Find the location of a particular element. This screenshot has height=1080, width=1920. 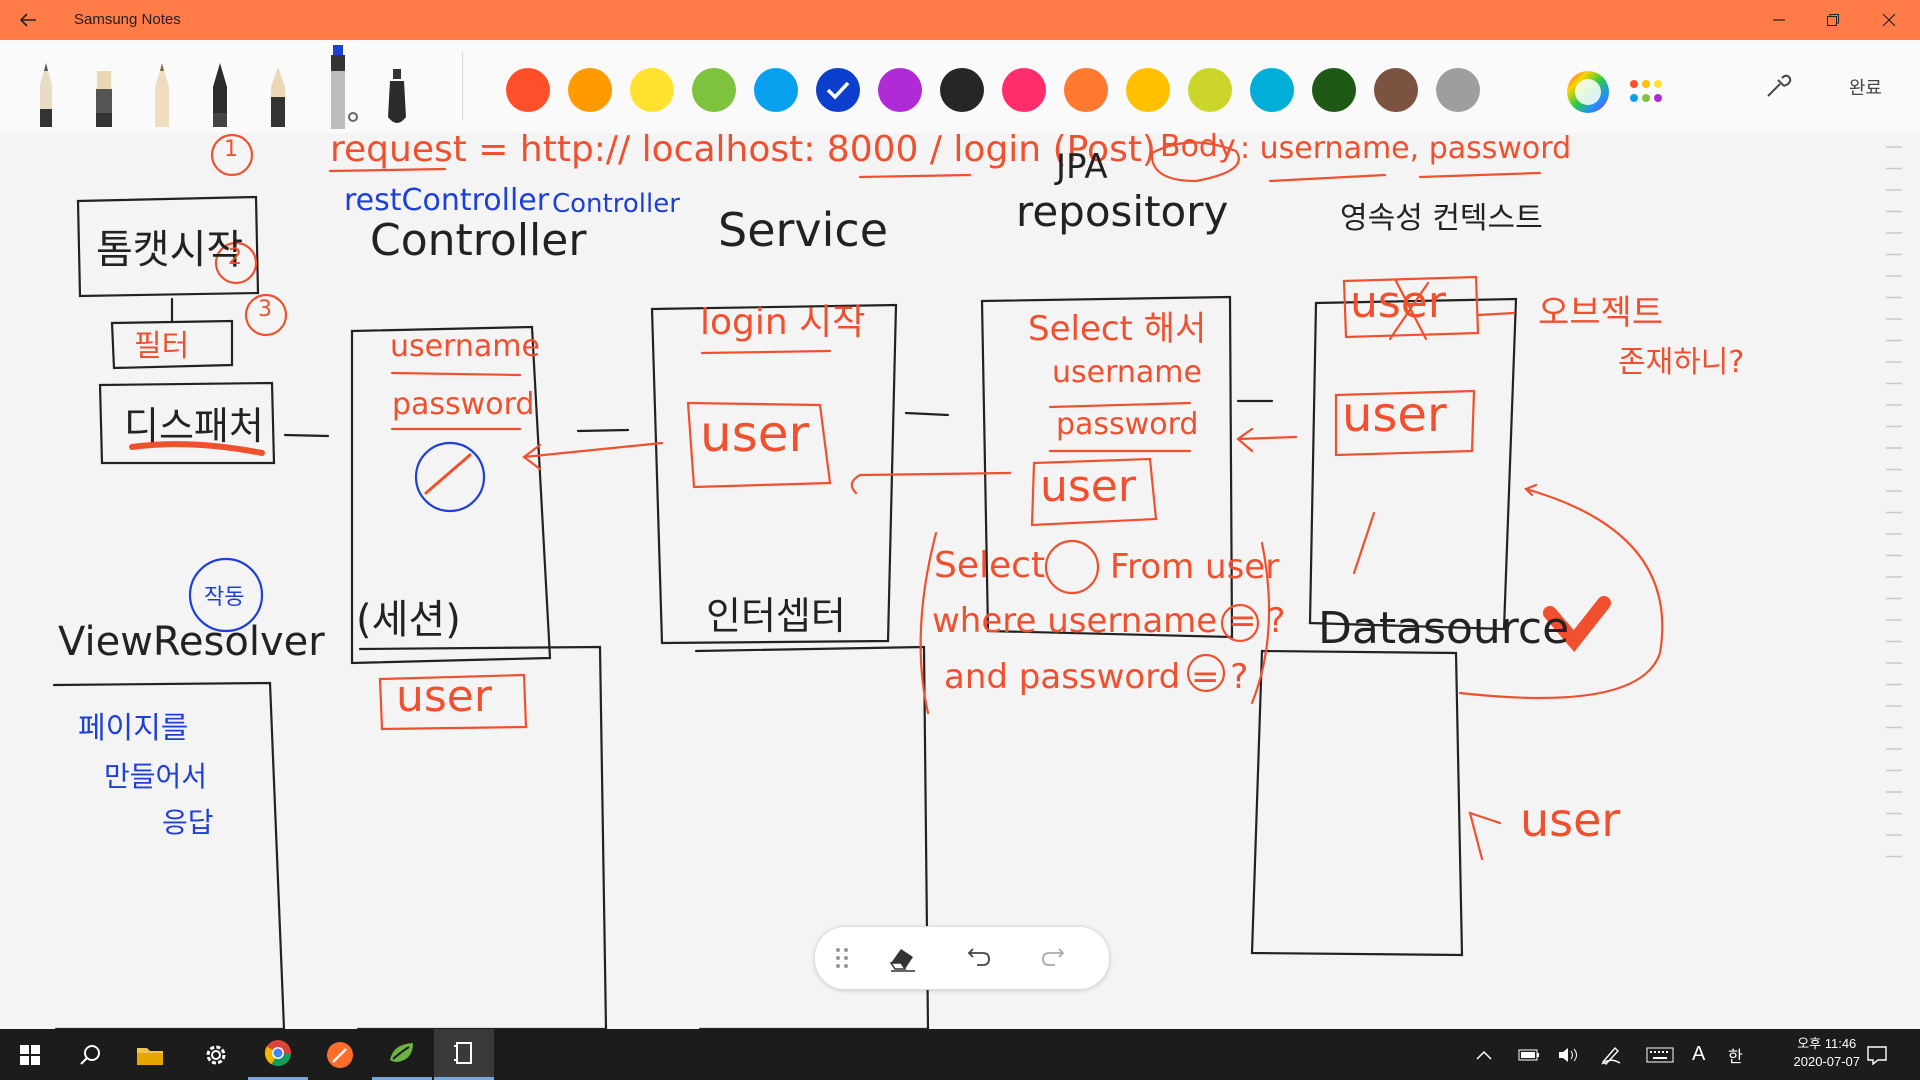

jpa-label: JPA is located at coordinates (1082, 167).